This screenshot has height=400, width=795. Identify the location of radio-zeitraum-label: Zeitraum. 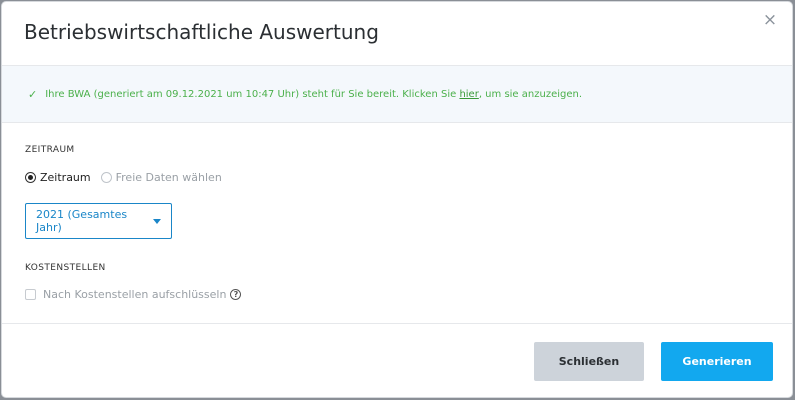
(65, 177).